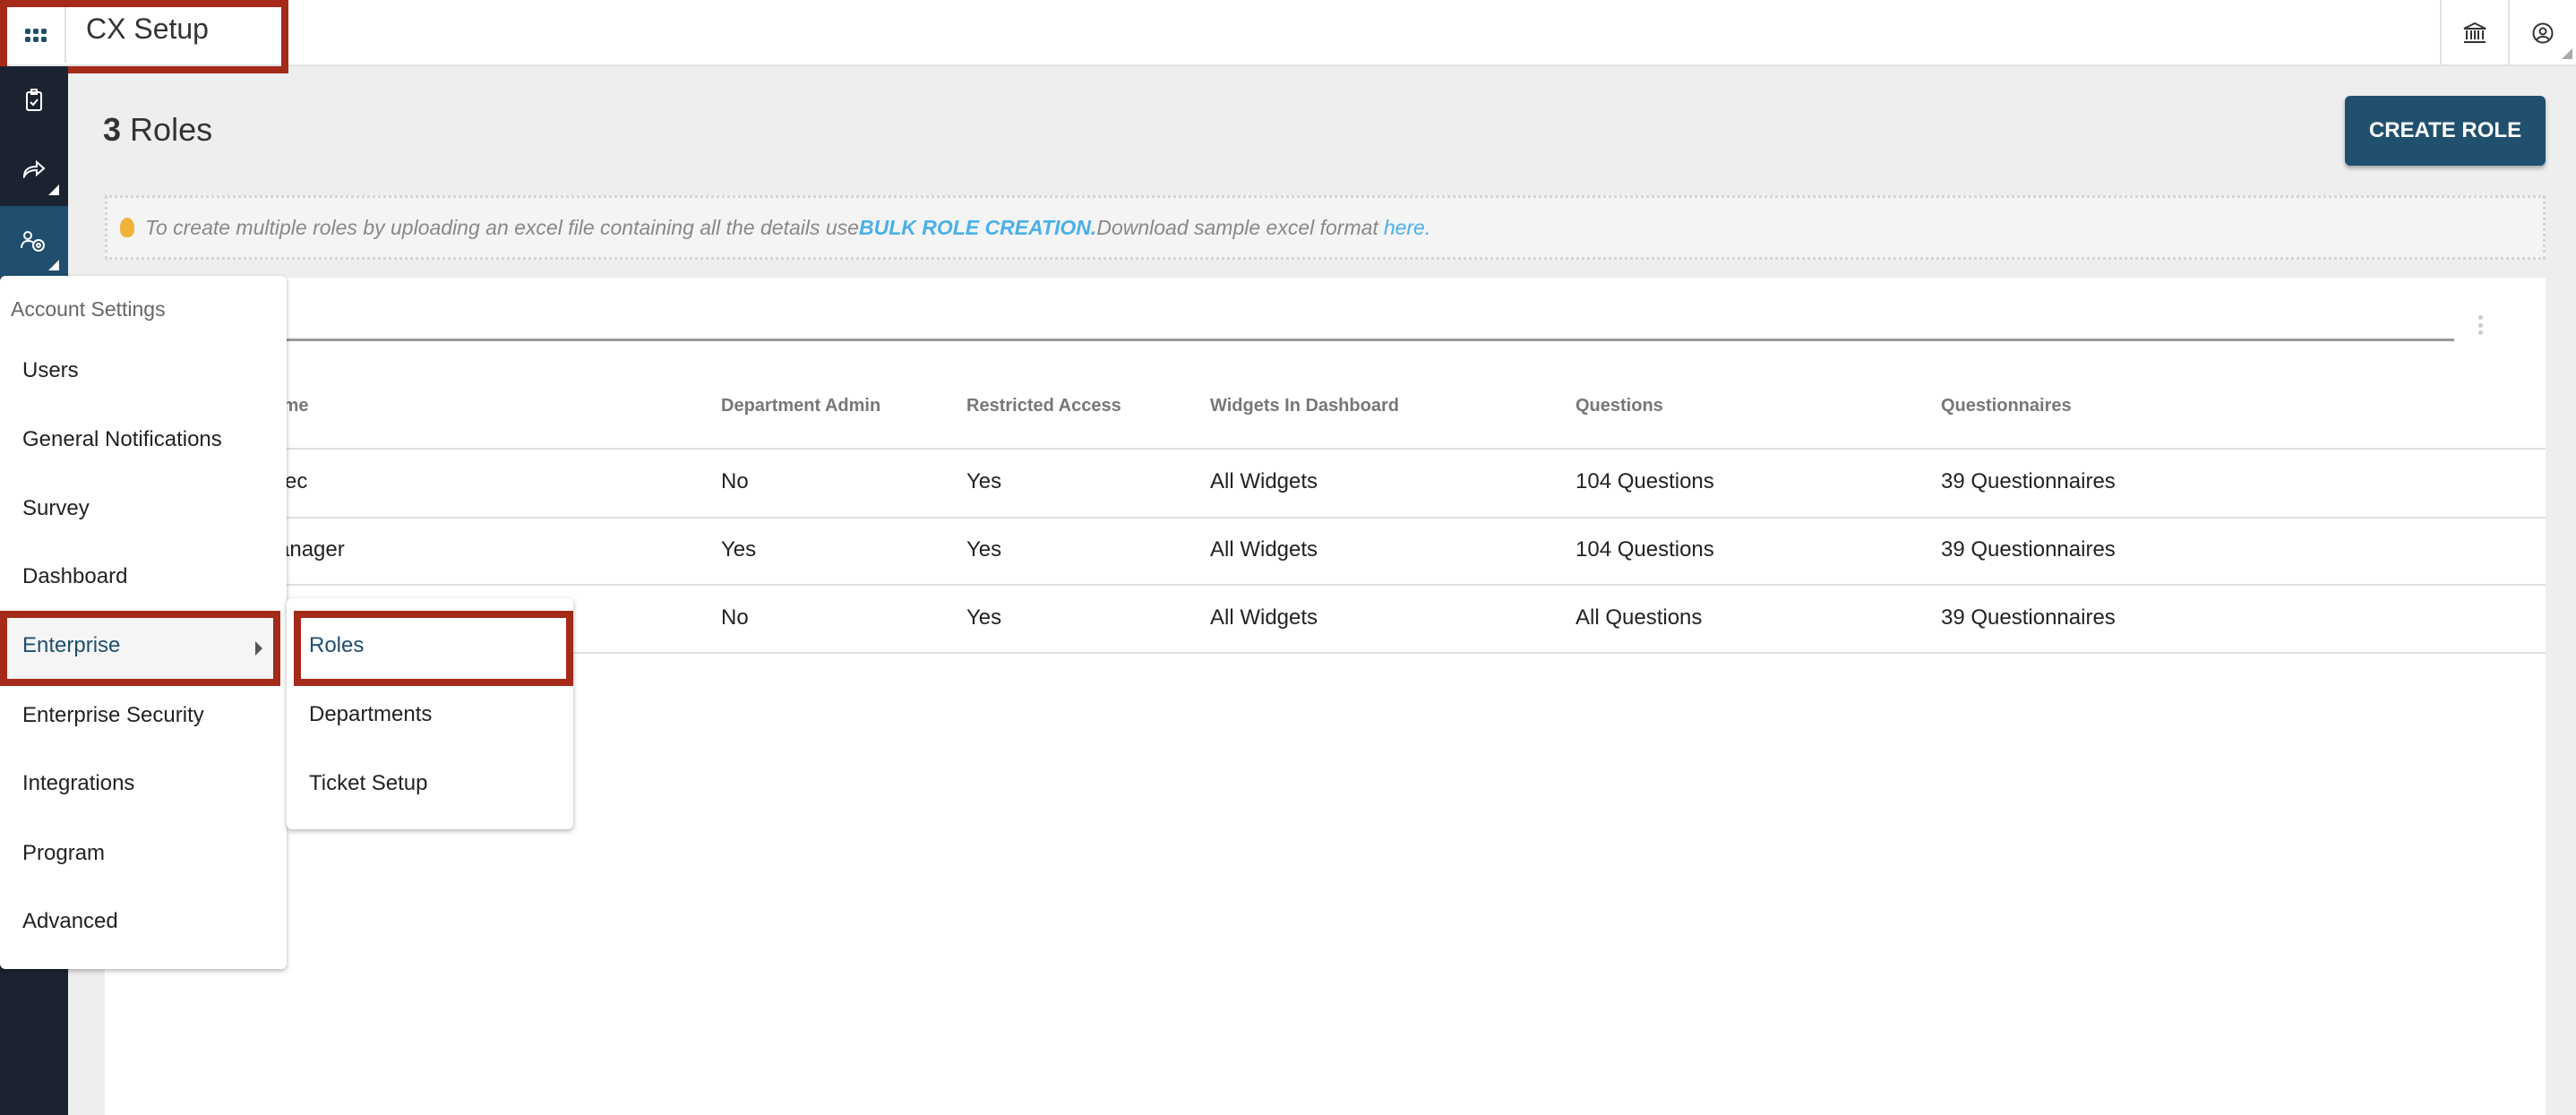 The height and width of the screenshot is (1115, 2576). What do you see at coordinates (171, 129) in the screenshot?
I see `page-title-text: Roles` at bounding box center [171, 129].